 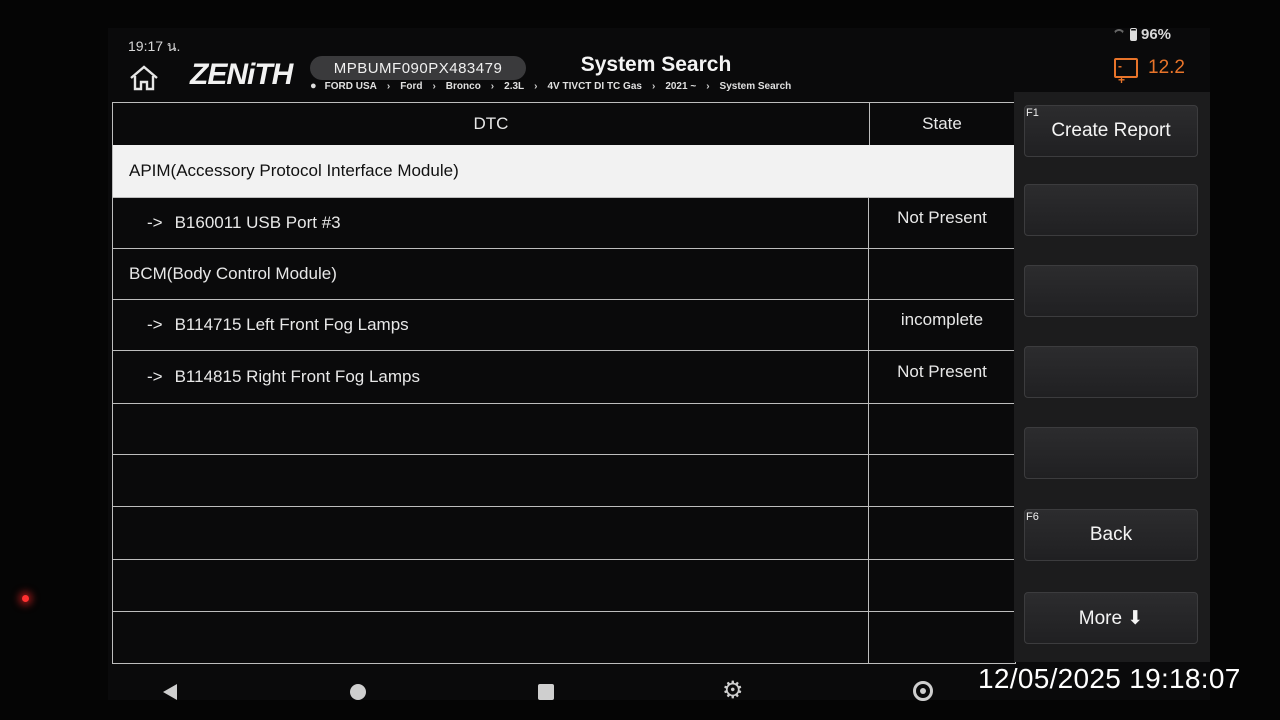 What do you see at coordinates (1109, 678) in the screenshot?
I see `photo-timestamp: 12/05/2025 19:18:07` at bounding box center [1109, 678].